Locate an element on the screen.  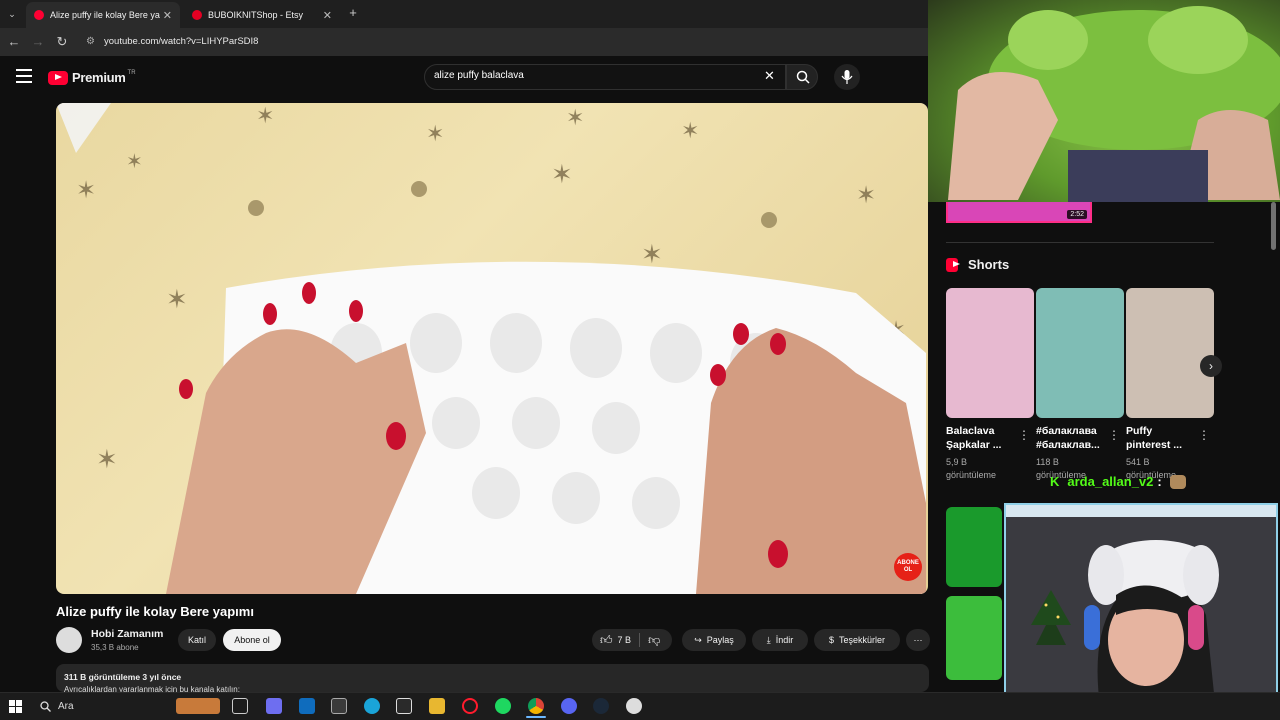
subscribe-watermark-badge: ABONE OL is located at coordinates (908, 567).